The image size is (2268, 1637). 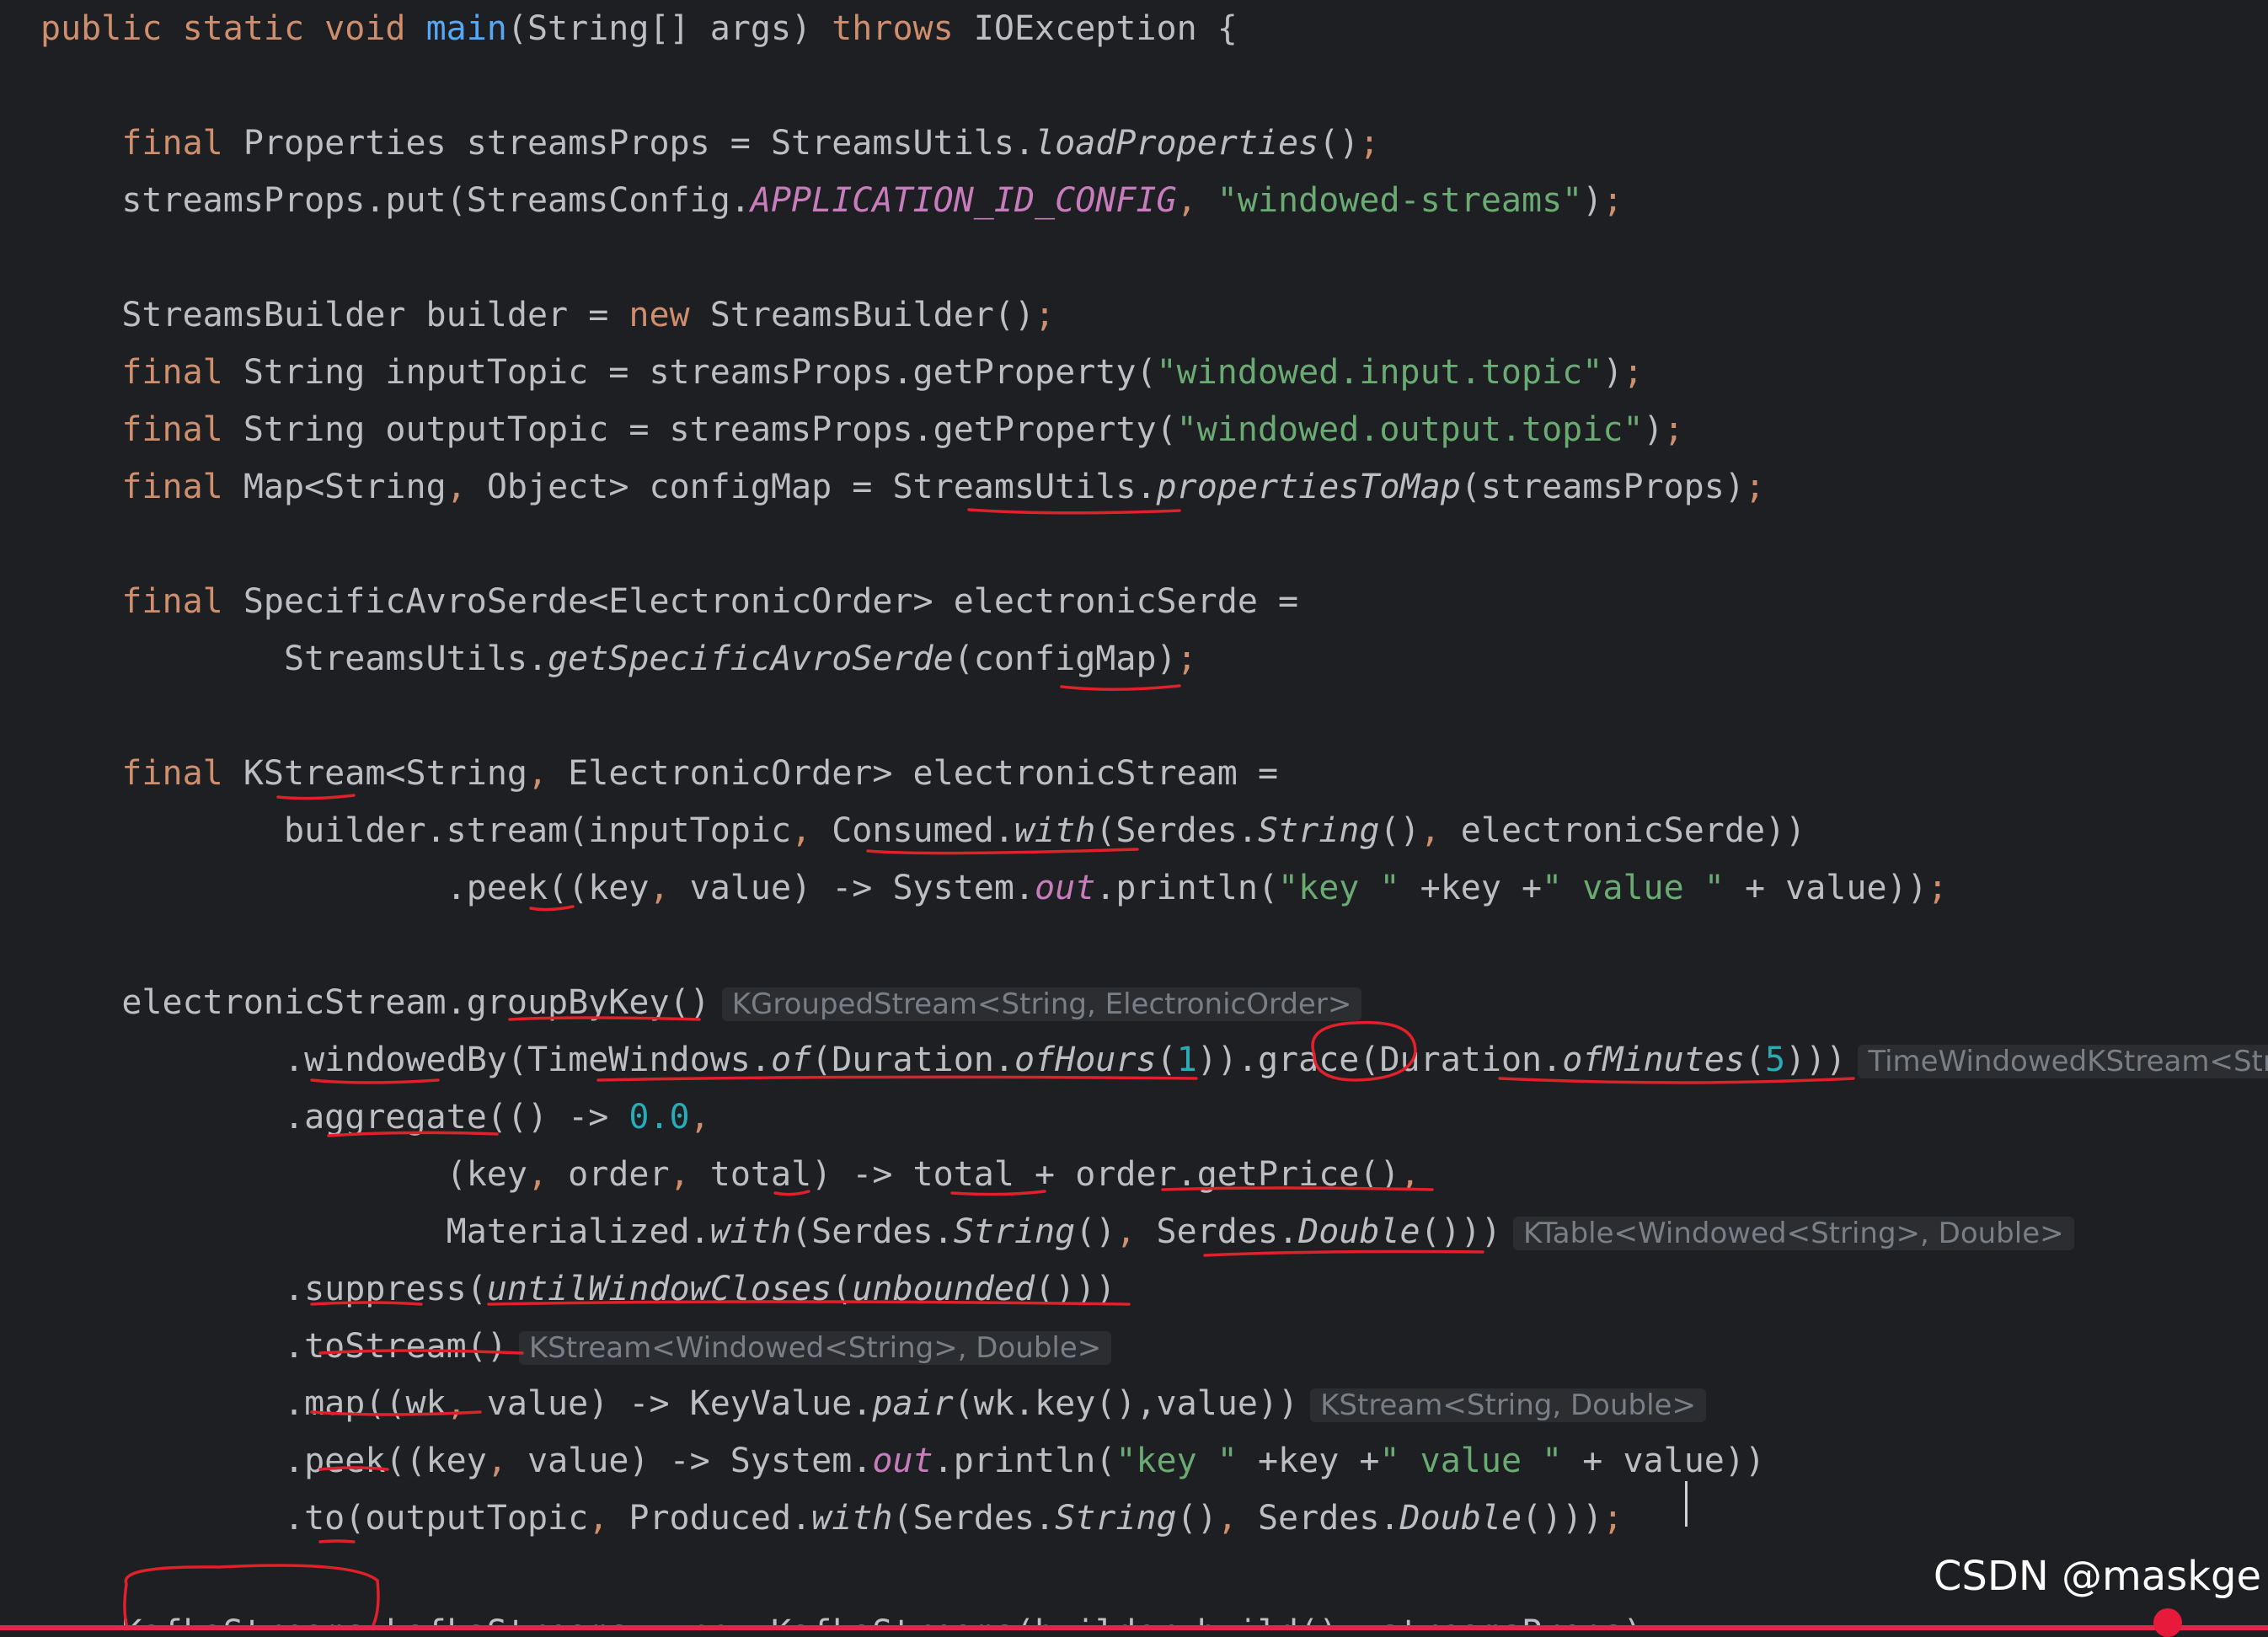 What do you see at coordinates (2097, 1576) in the screenshot?
I see `watermark: CSDN @maskge` at bounding box center [2097, 1576].